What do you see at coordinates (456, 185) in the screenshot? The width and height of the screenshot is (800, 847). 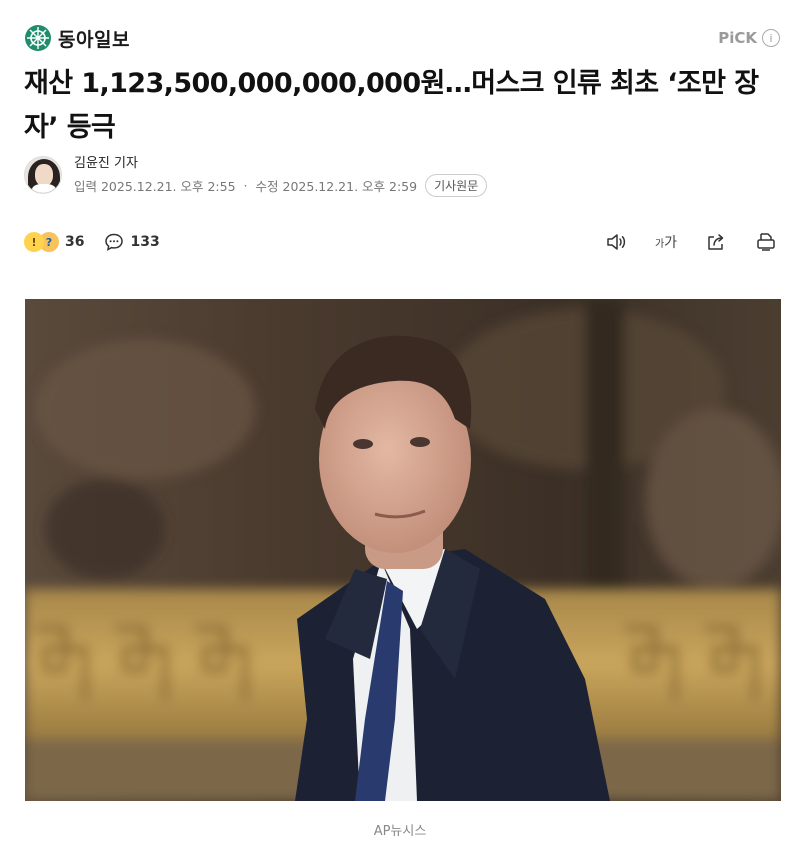 I see `original-article-button: 기사원문` at bounding box center [456, 185].